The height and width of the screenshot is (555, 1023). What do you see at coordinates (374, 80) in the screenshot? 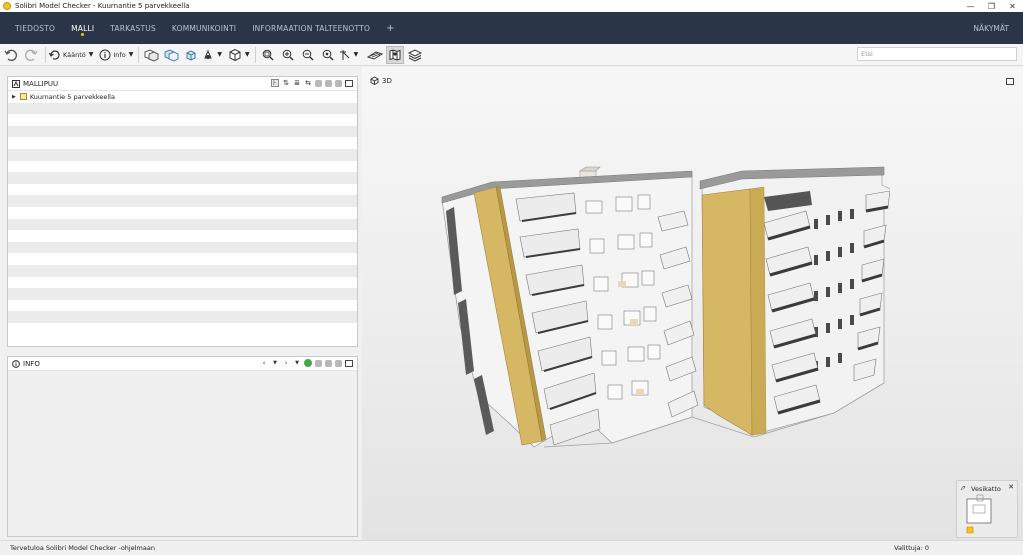
I see `3d-view-icon` at bounding box center [374, 80].